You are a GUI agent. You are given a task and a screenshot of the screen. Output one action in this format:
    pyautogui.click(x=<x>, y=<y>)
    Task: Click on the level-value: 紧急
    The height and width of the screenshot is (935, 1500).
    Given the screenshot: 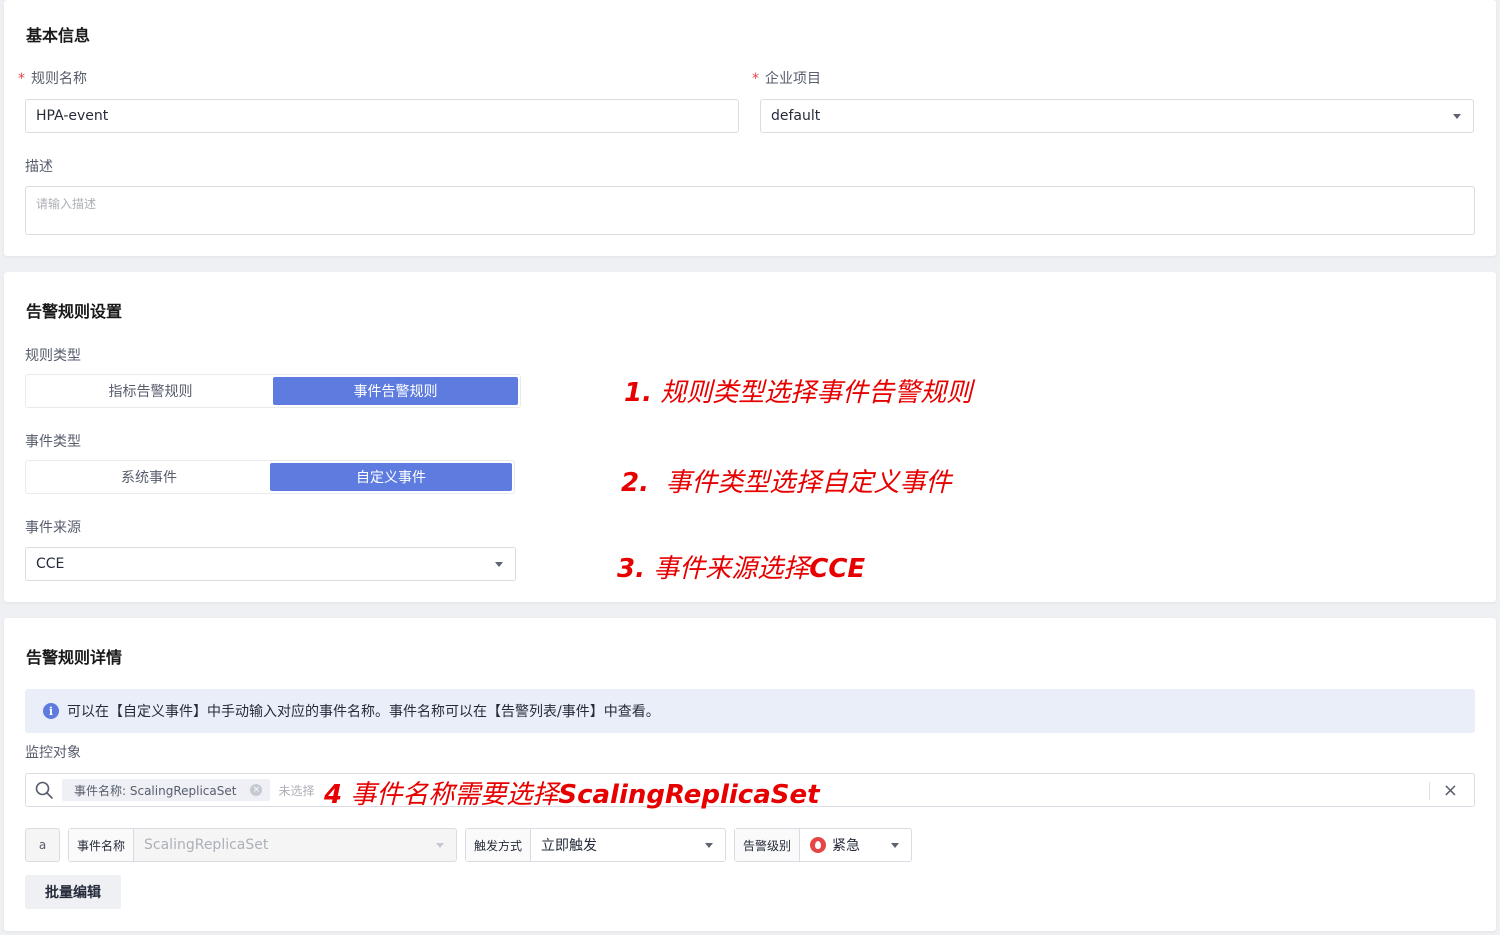 What is the action you would take?
    pyautogui.click(x=835, y=845)
    